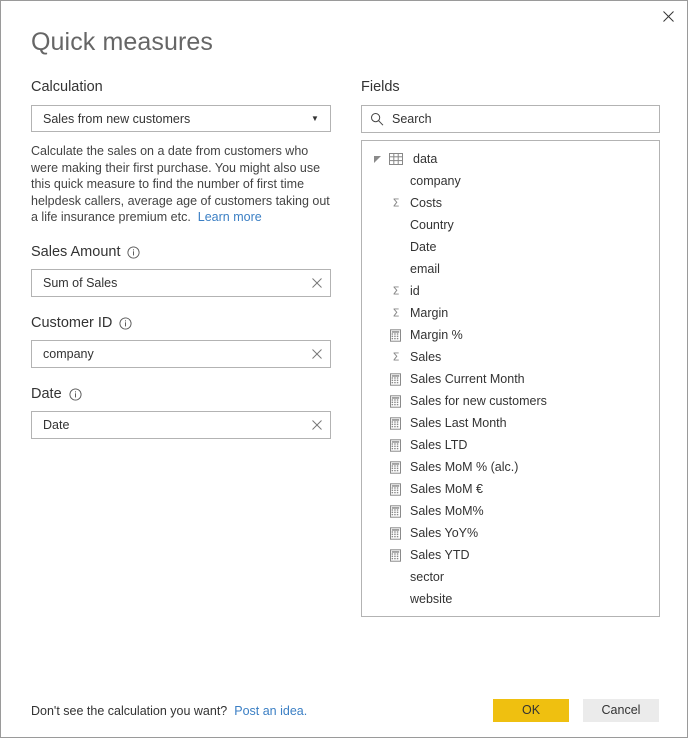  What do you see at coordinates (68, 353) in the screenshot?
I see `customer-id-value: company` at bounding box center [68, 353].